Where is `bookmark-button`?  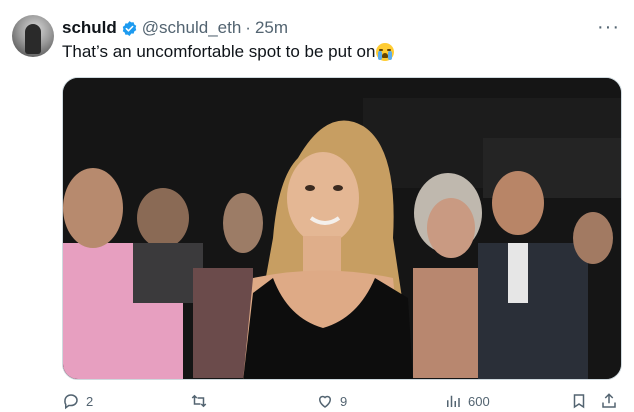
bookmark-button is located at coordinates (579, 401).